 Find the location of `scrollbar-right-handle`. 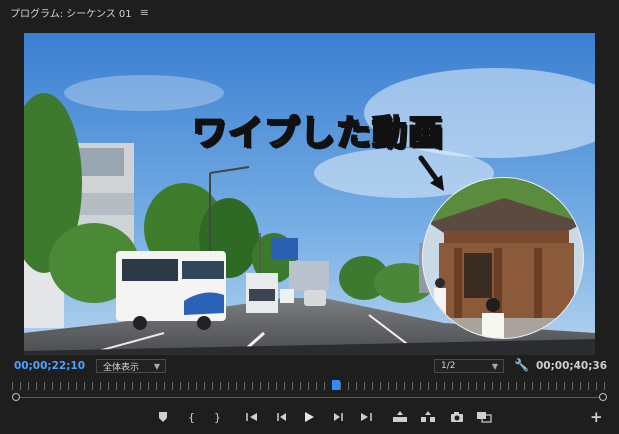

scrollbar-right-handle is located at coordinates (603, 397).